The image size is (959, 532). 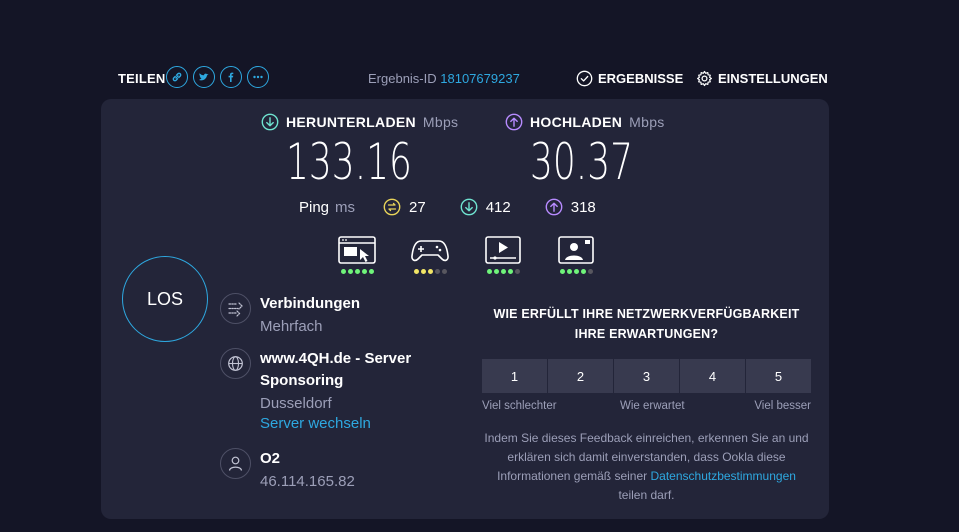 I want to click on video-chat-icon, so click(x=576, y=250).